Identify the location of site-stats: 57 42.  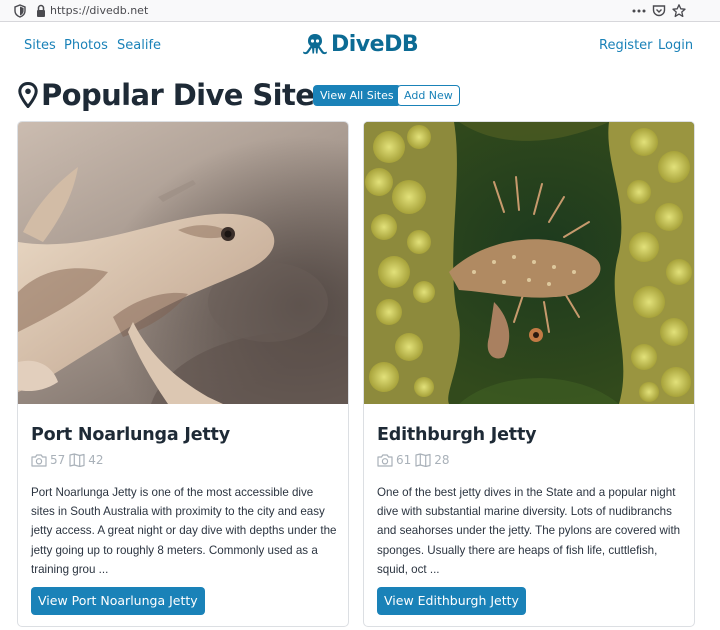
(69, 460).